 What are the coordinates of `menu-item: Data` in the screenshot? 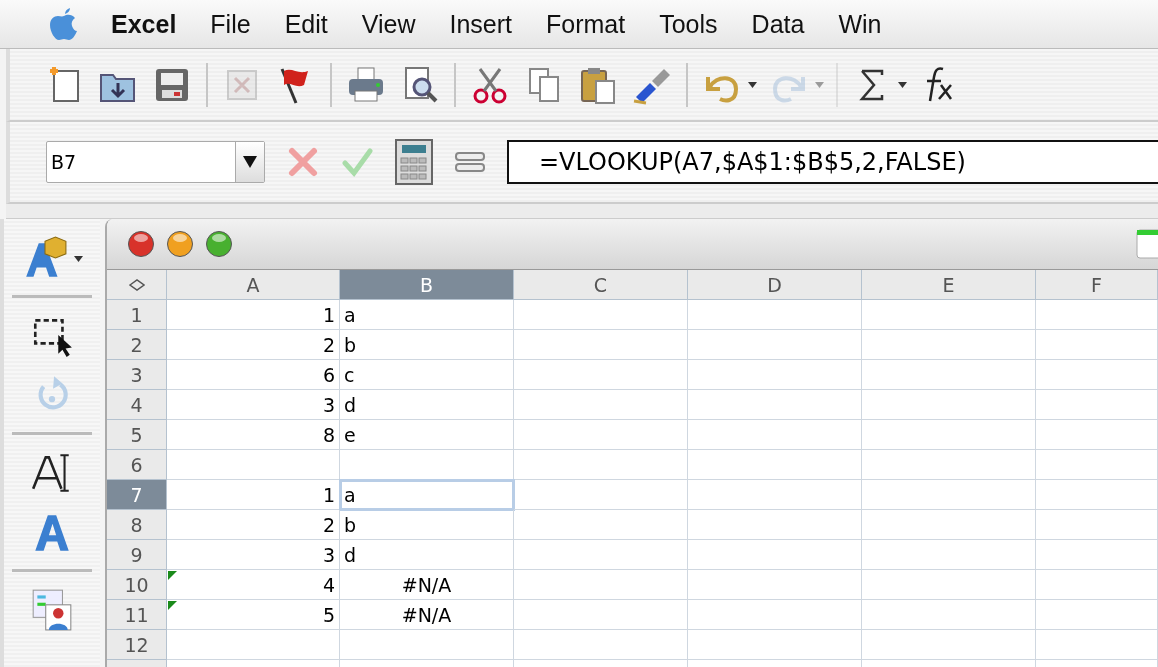 It's located at (778, 24).